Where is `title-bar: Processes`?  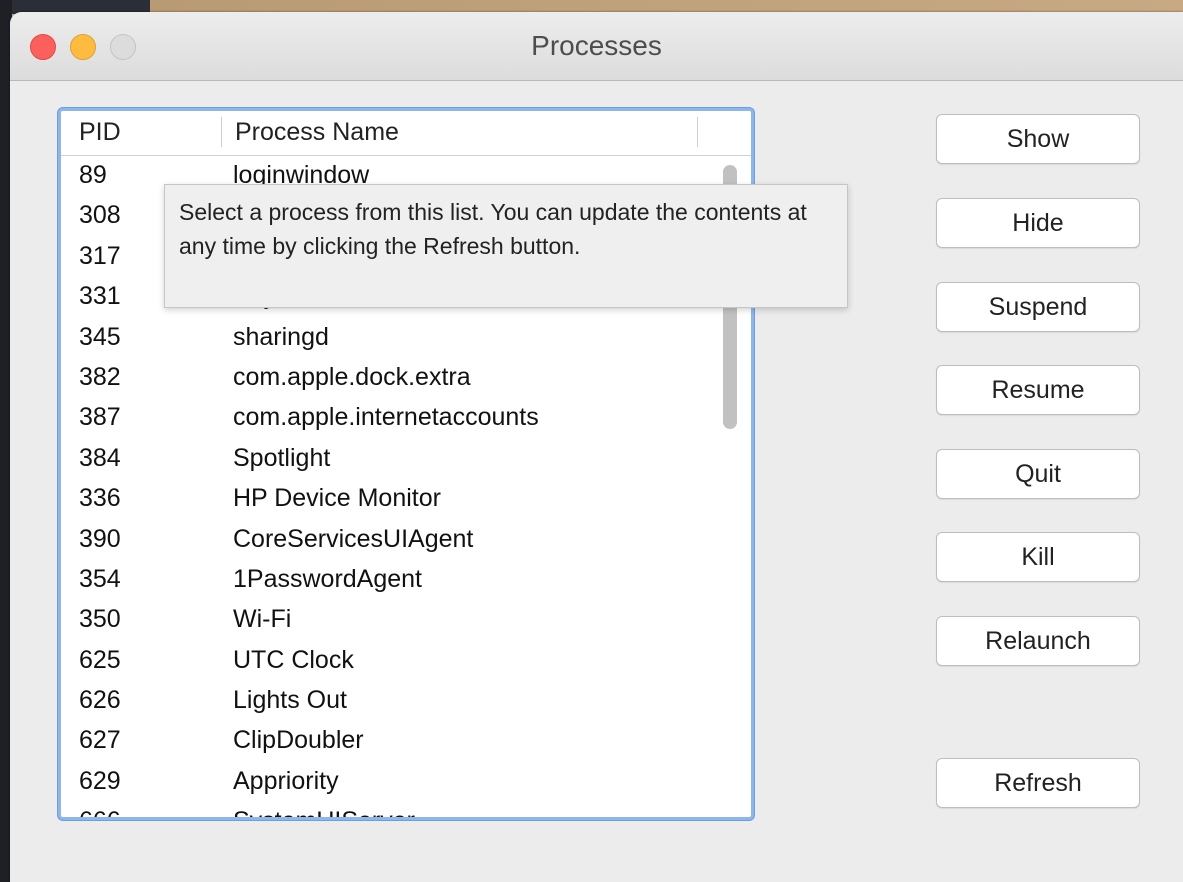
title-bar: Processes is located at coordinates (596, 46).